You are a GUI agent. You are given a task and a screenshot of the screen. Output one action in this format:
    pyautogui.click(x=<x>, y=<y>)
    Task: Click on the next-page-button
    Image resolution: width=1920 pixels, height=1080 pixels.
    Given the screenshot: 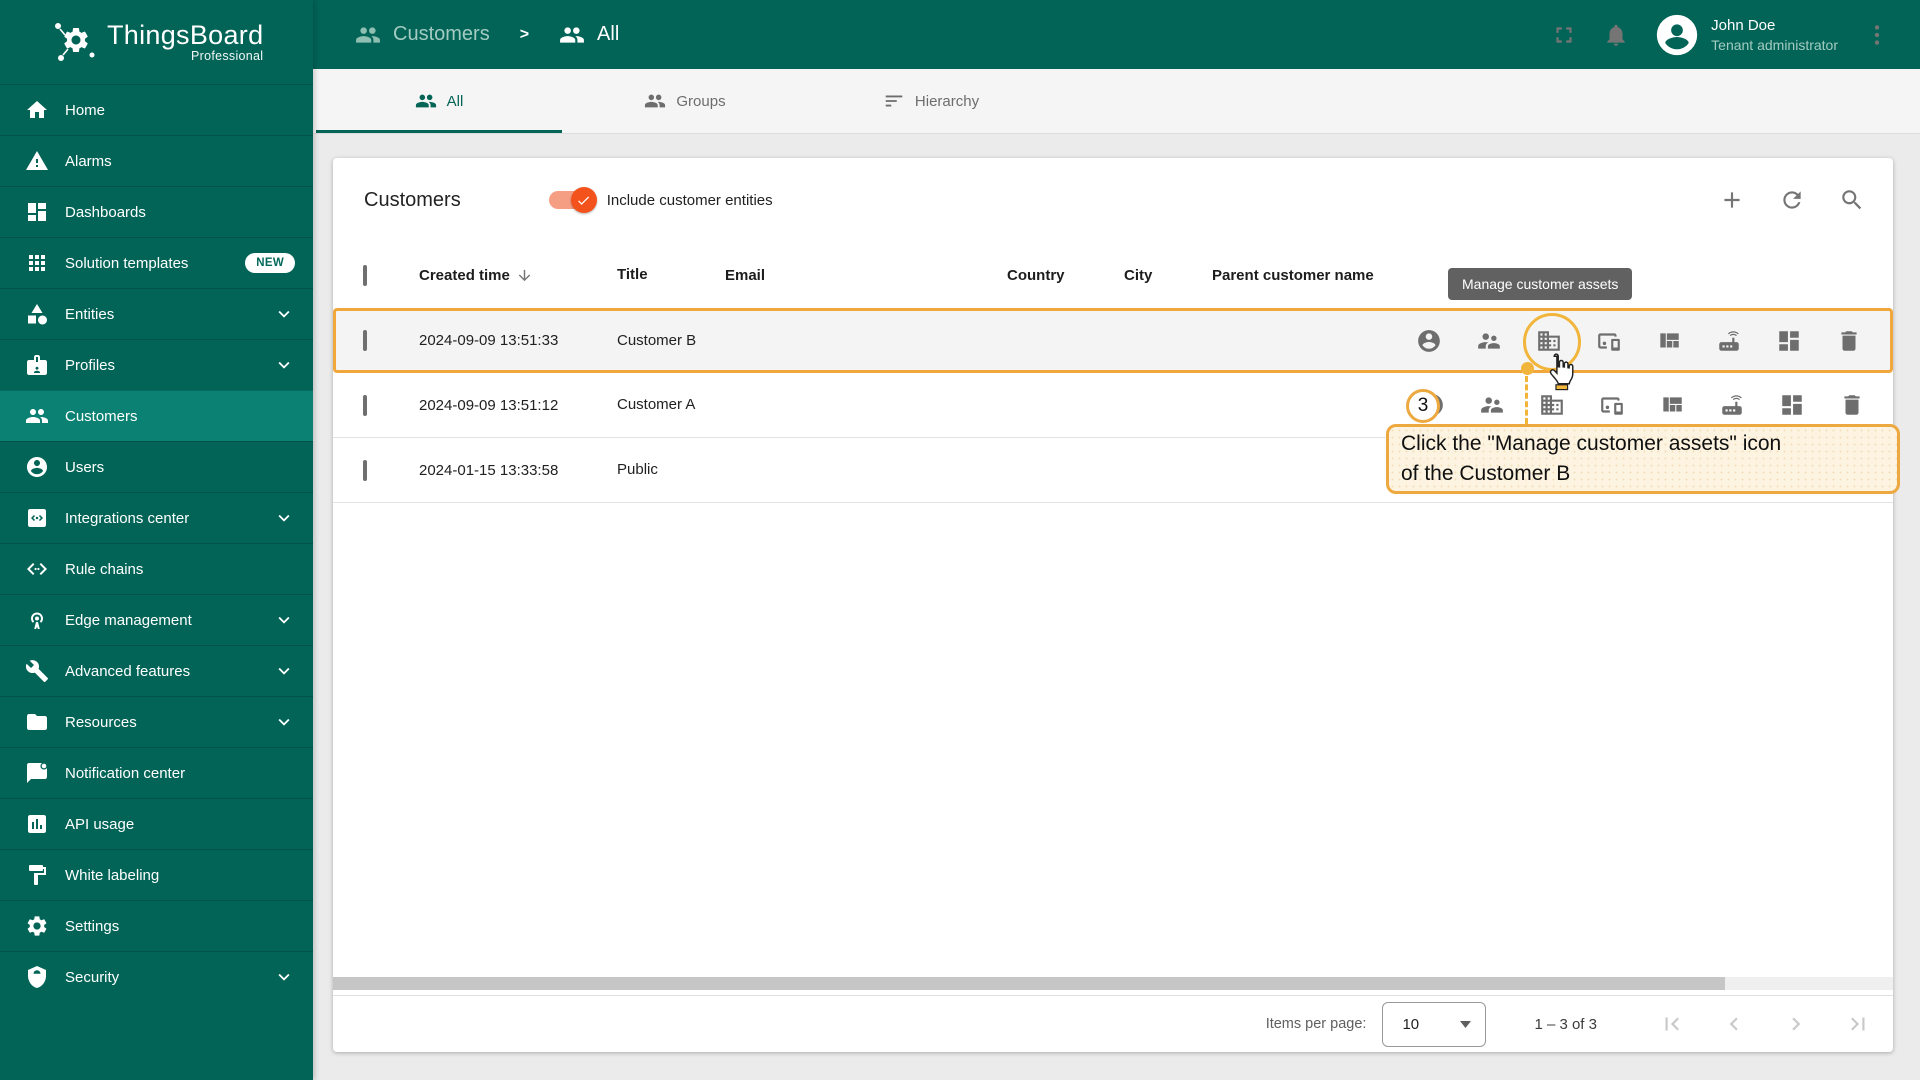 What is the action you would take?
    pyautogui.click(x=1796, y=1024)
    